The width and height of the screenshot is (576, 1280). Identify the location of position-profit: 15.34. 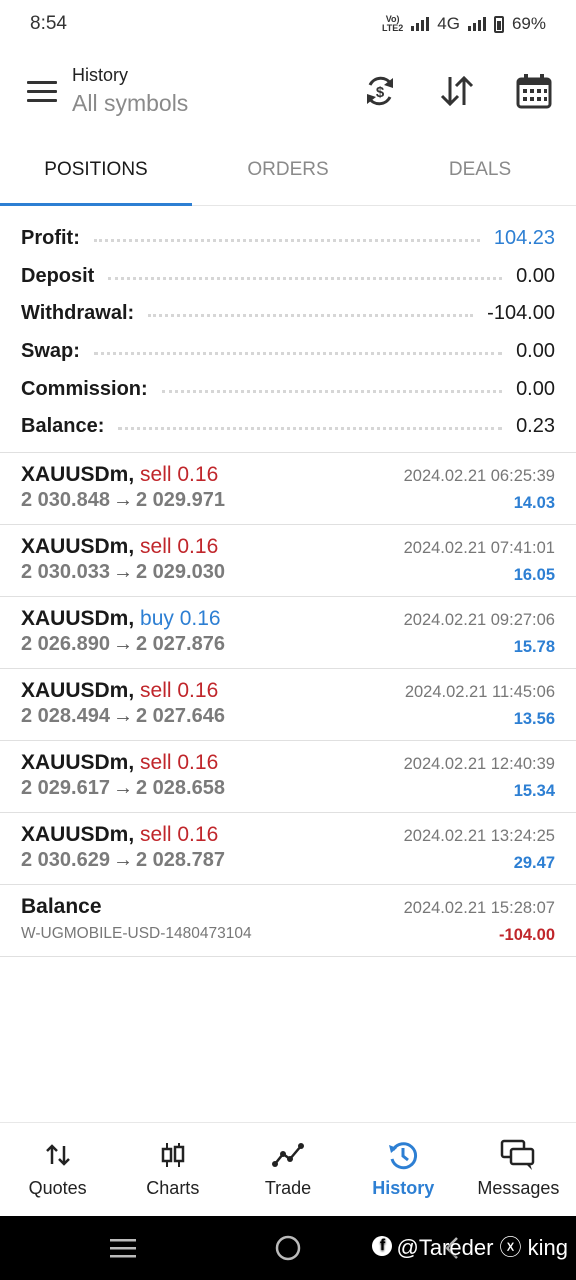
(534, 790).